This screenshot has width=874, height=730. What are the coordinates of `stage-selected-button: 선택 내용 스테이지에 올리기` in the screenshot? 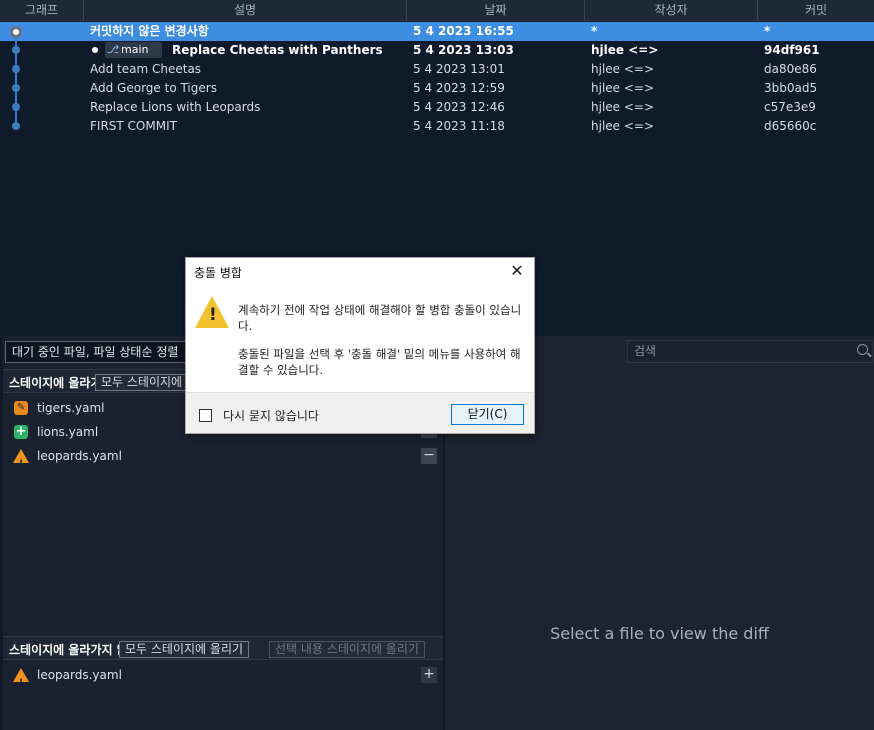 It's located at (347, 649).